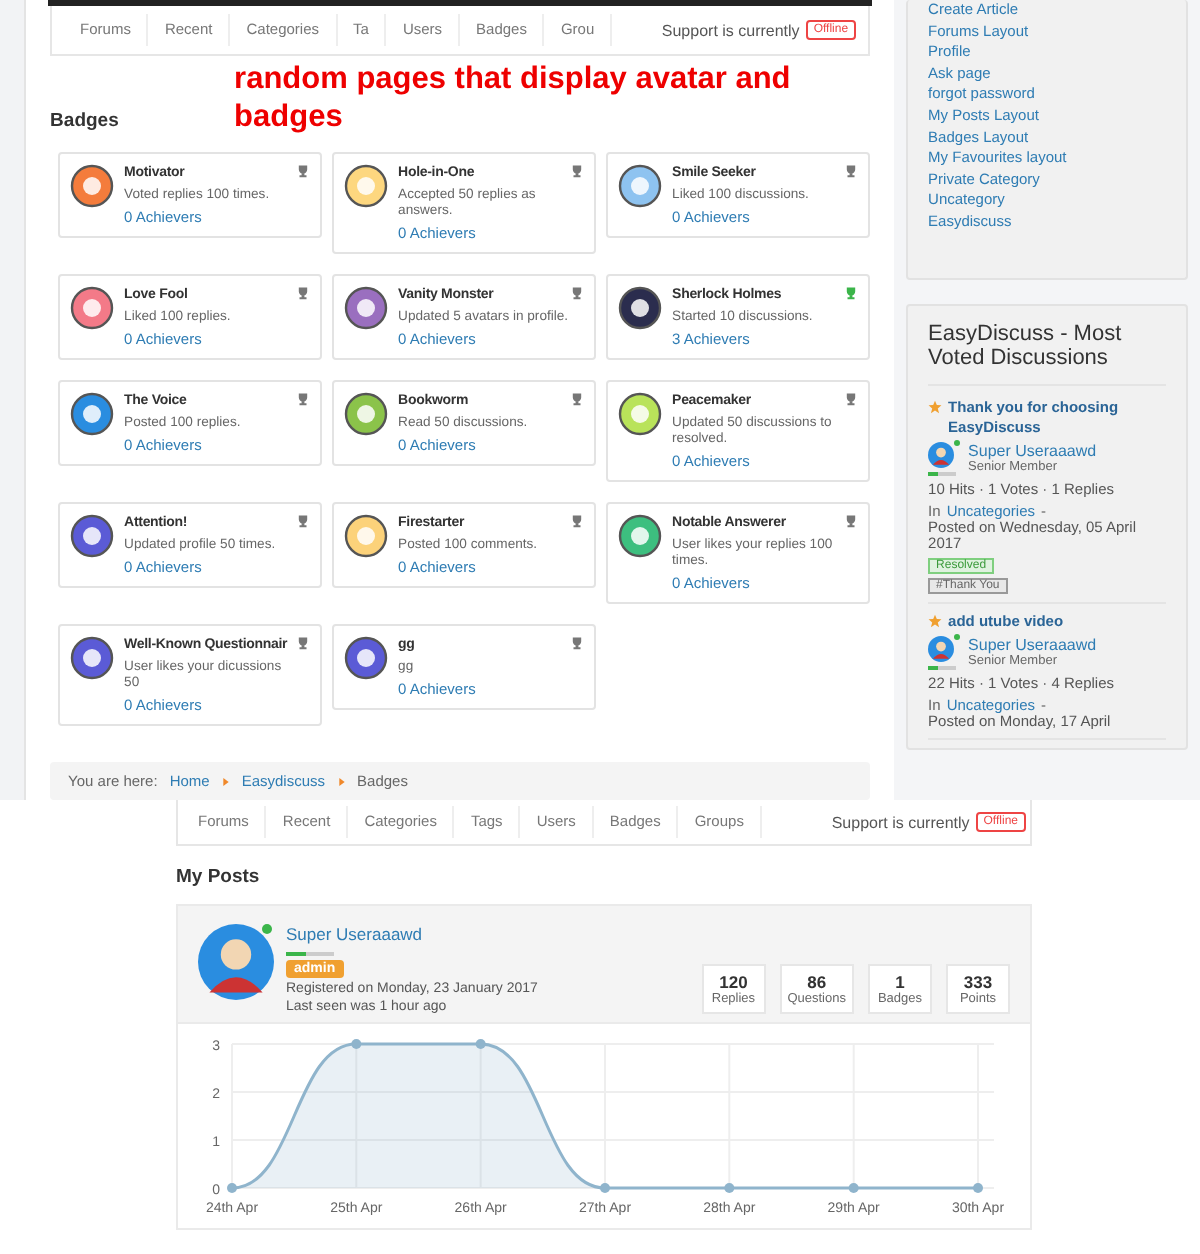  Describe the element at coordinates (85, 122) in the screenshot. I see `page-heading: Badges` at that location.